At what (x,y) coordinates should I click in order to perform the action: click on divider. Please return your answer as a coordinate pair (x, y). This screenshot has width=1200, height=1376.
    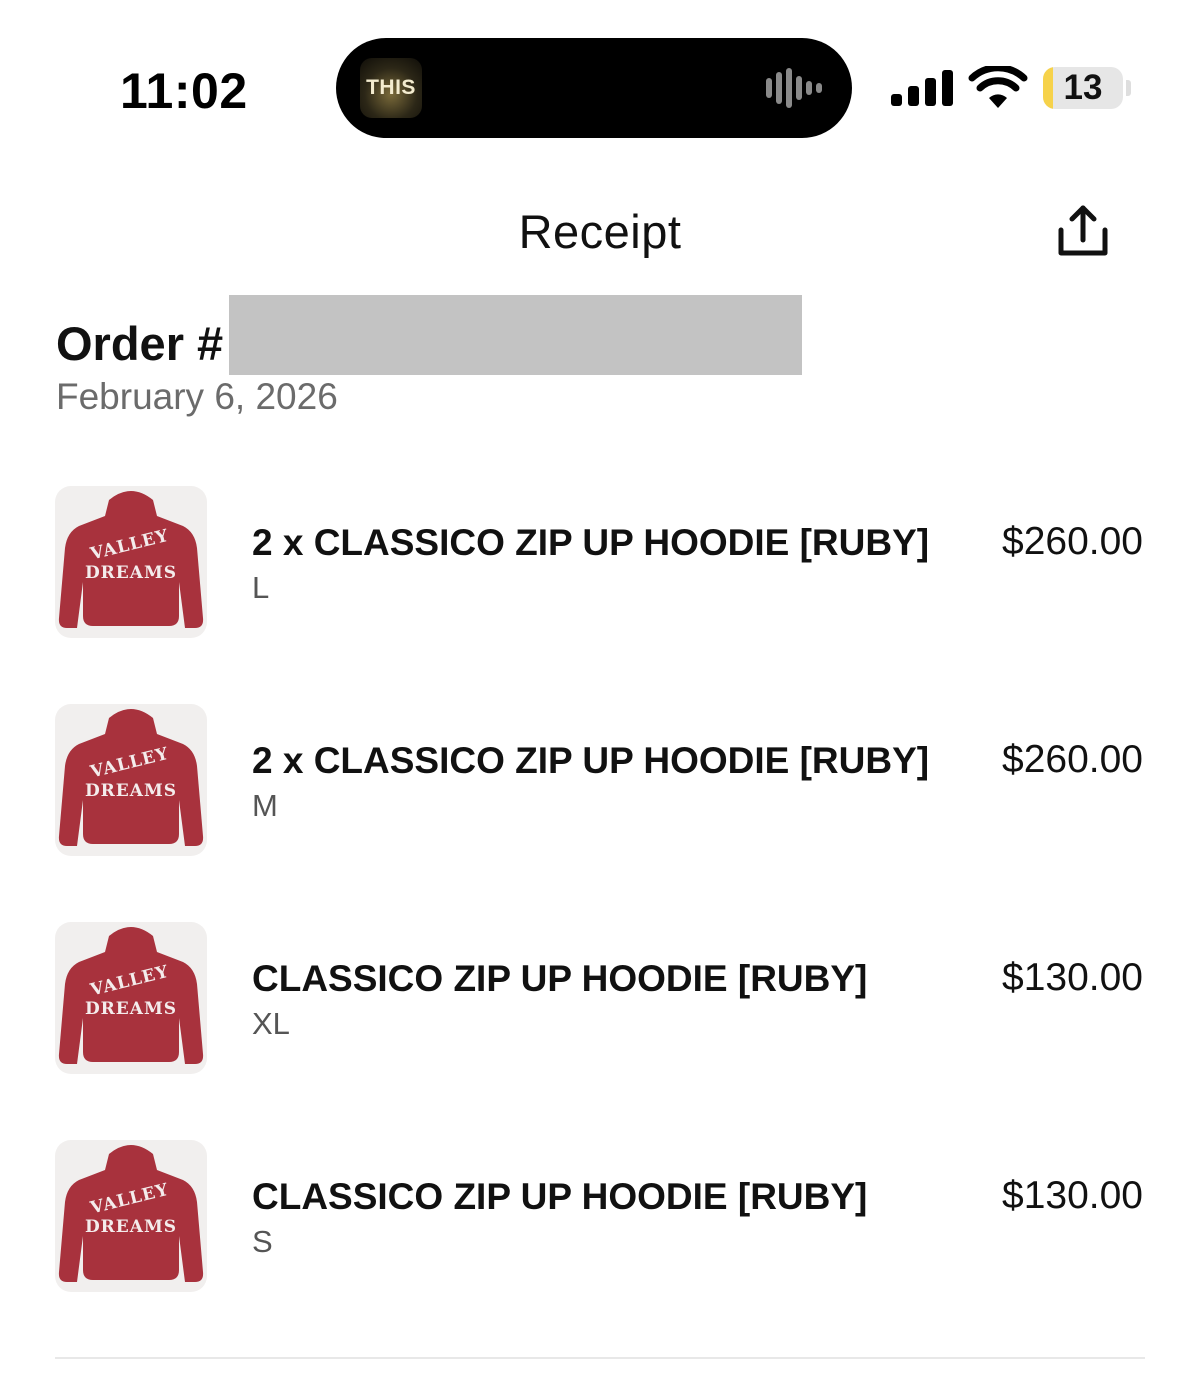
    Looking at the image, I should click on (600, 1358).